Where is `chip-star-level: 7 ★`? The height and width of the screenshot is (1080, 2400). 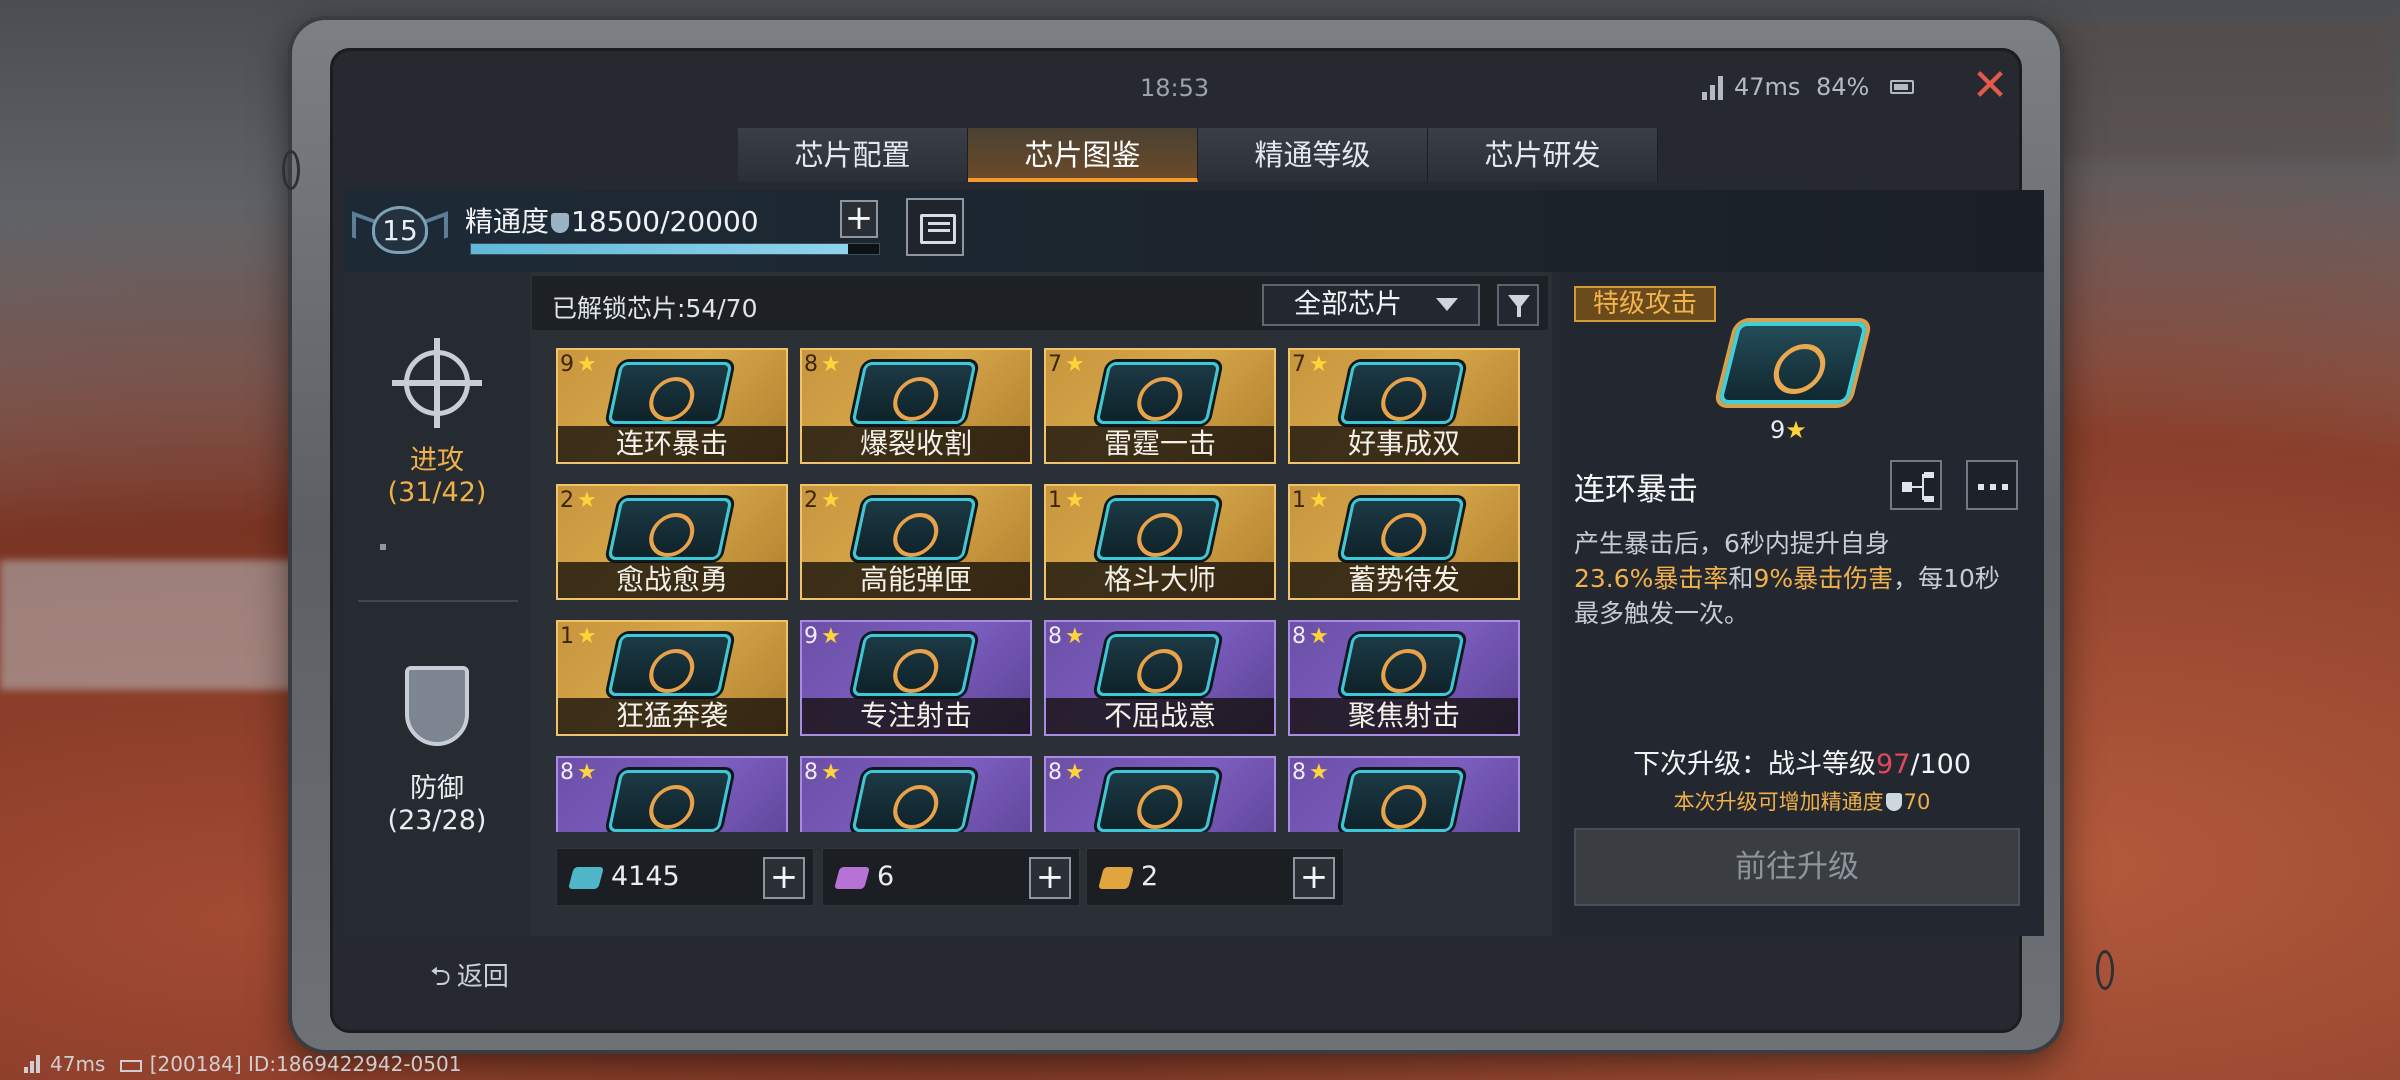
chip-star-level: 7 ★ is located at coordinates (1066, 364).